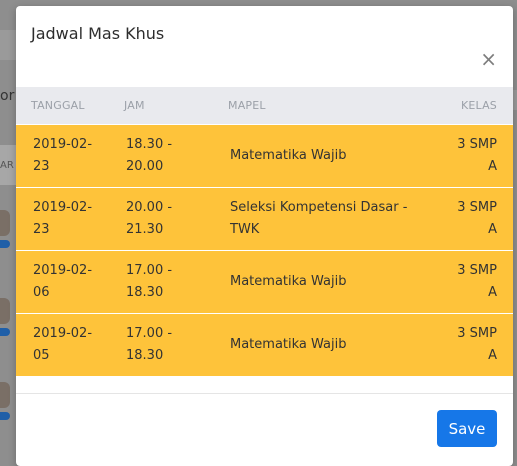 The width and height of the screenshot is (517, 466). I want to click on cell-tanggal: 2019-02- 05, so click(63, 344).